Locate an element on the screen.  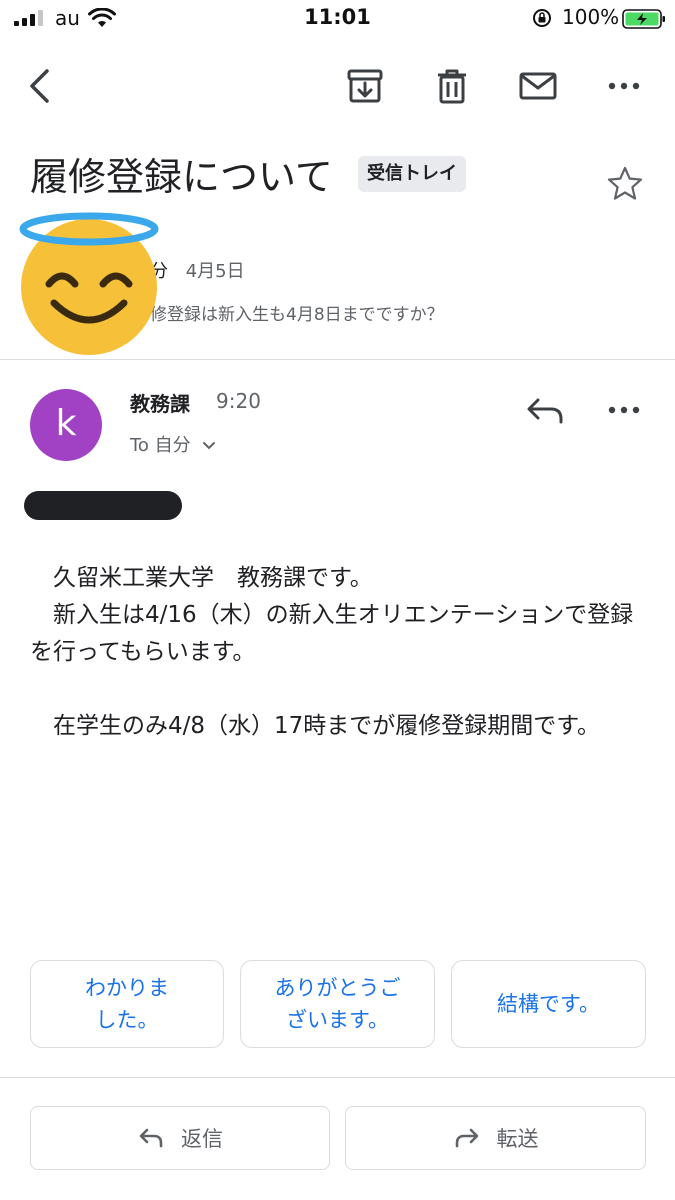
smart-reply-chip: 結構です。 is located at coordinates (548, 1004).